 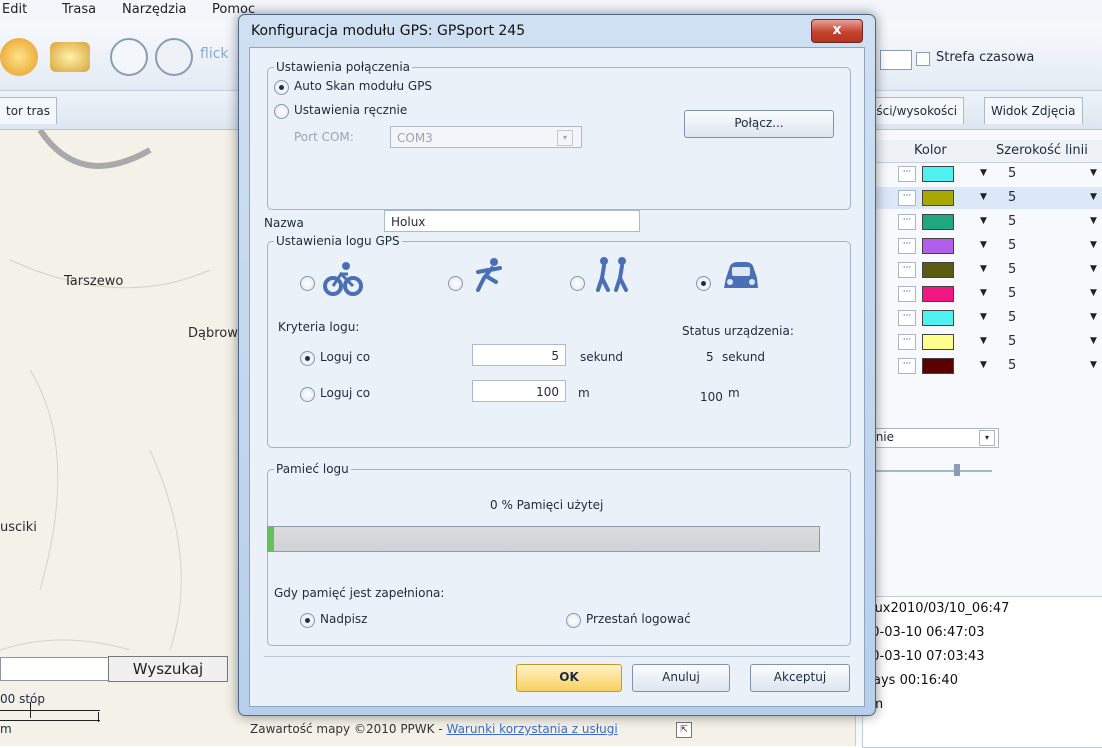 What do you see at coordinates (312, 469) in the screenshot?
I see `log-memory-legend: Pamieć logu` at bounding box center [312, 469].